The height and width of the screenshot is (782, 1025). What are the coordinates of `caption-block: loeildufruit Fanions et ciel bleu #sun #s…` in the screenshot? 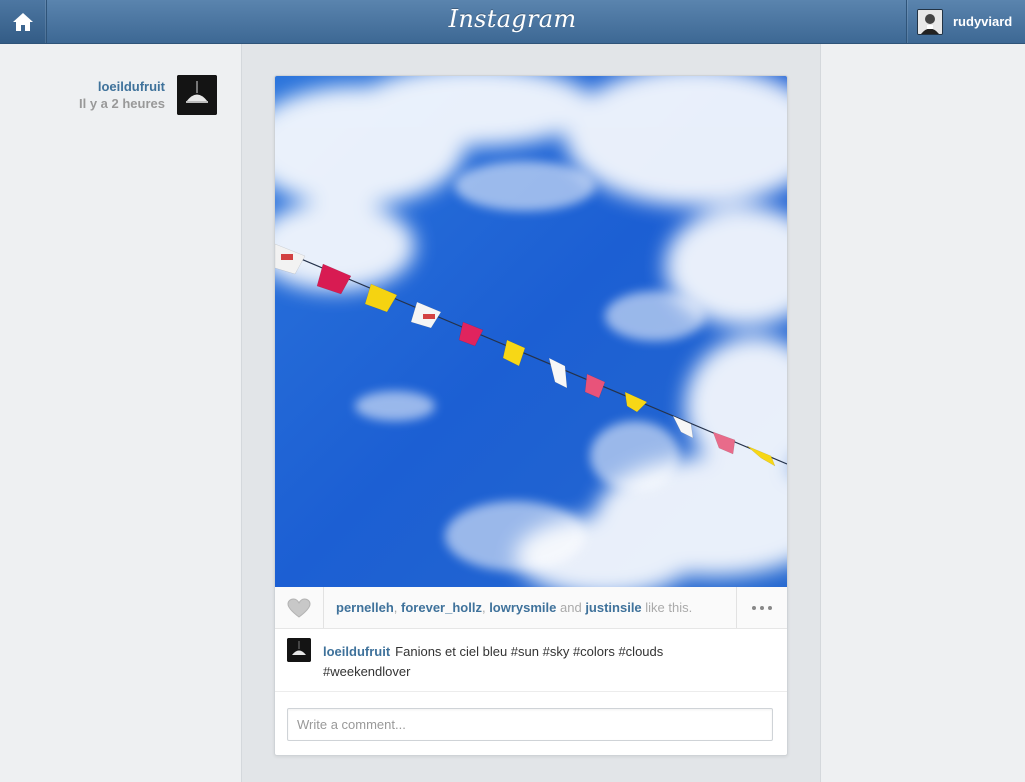 It's located at (531, 660).